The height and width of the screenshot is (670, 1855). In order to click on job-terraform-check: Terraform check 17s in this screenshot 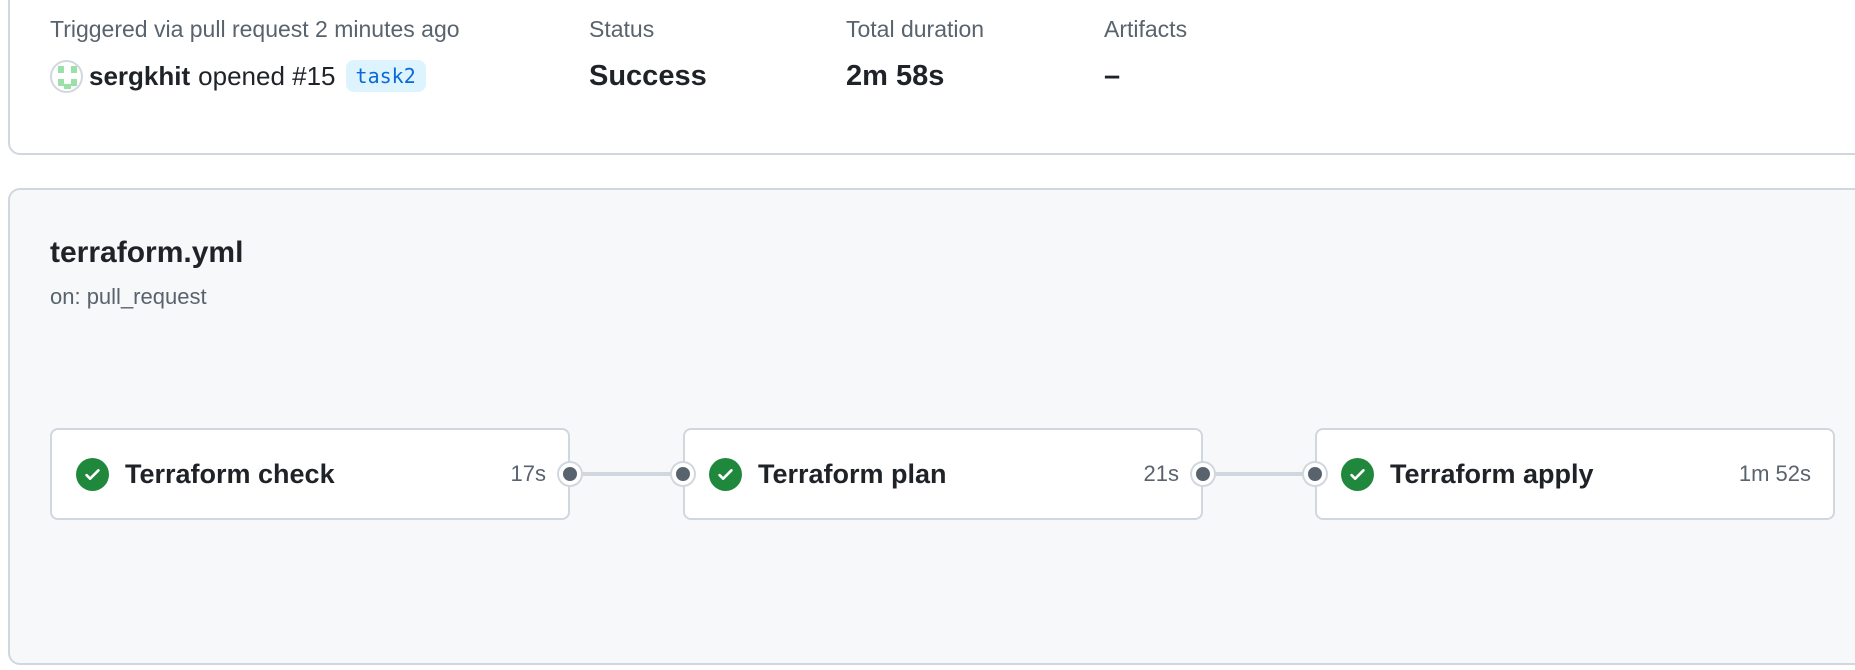, I will do `click(310, 474)`.